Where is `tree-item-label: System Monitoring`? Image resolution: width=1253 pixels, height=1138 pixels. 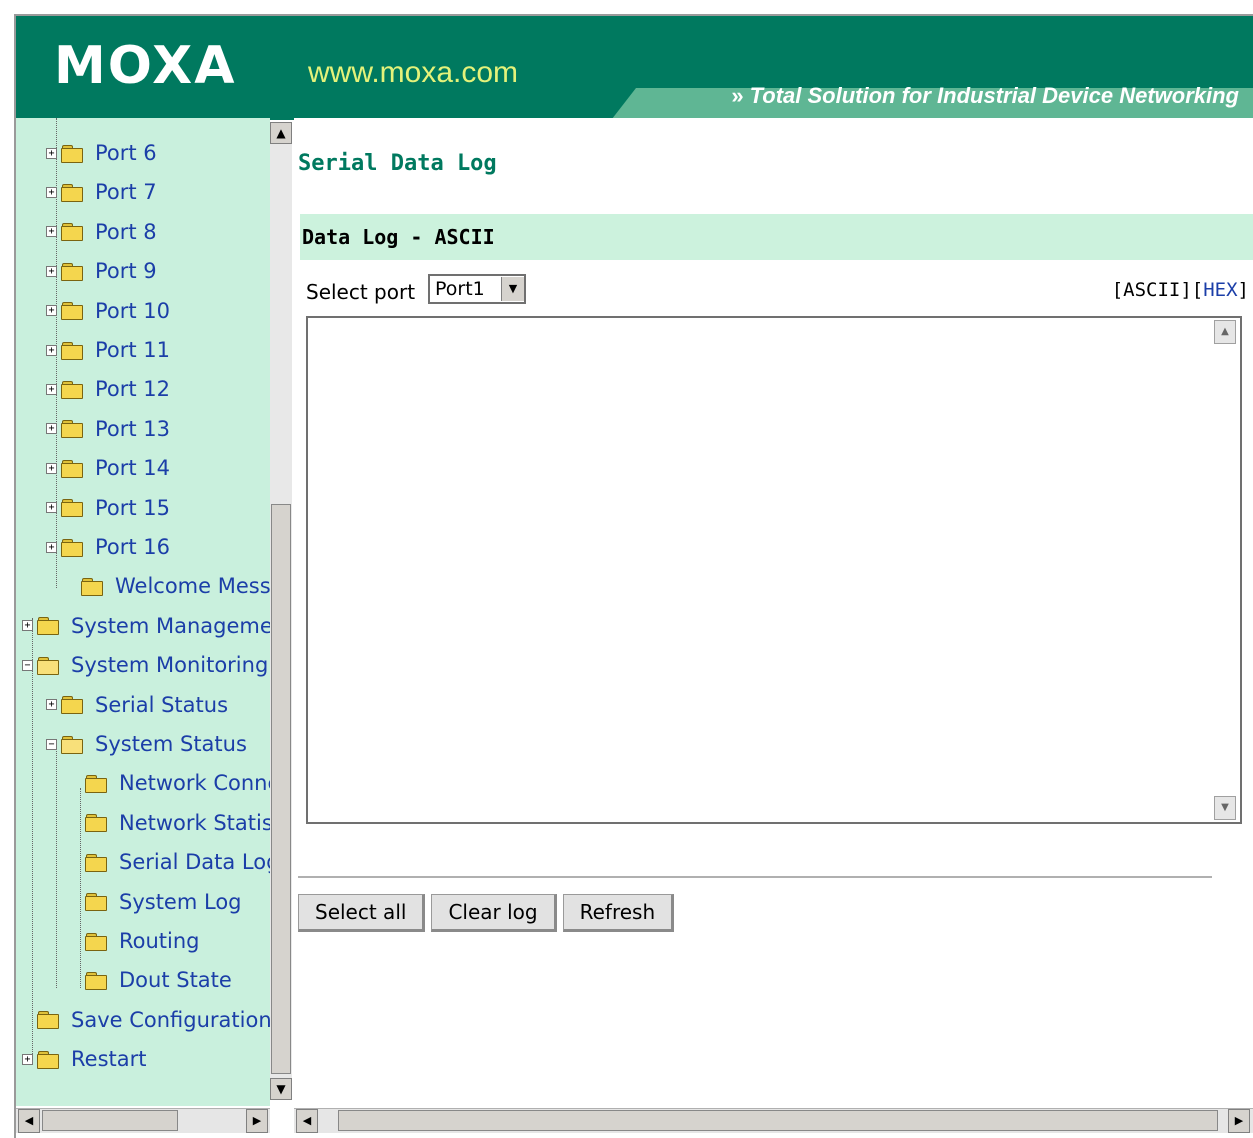
tree-item-label: System Monitoring is located at coordinates (169, 665).